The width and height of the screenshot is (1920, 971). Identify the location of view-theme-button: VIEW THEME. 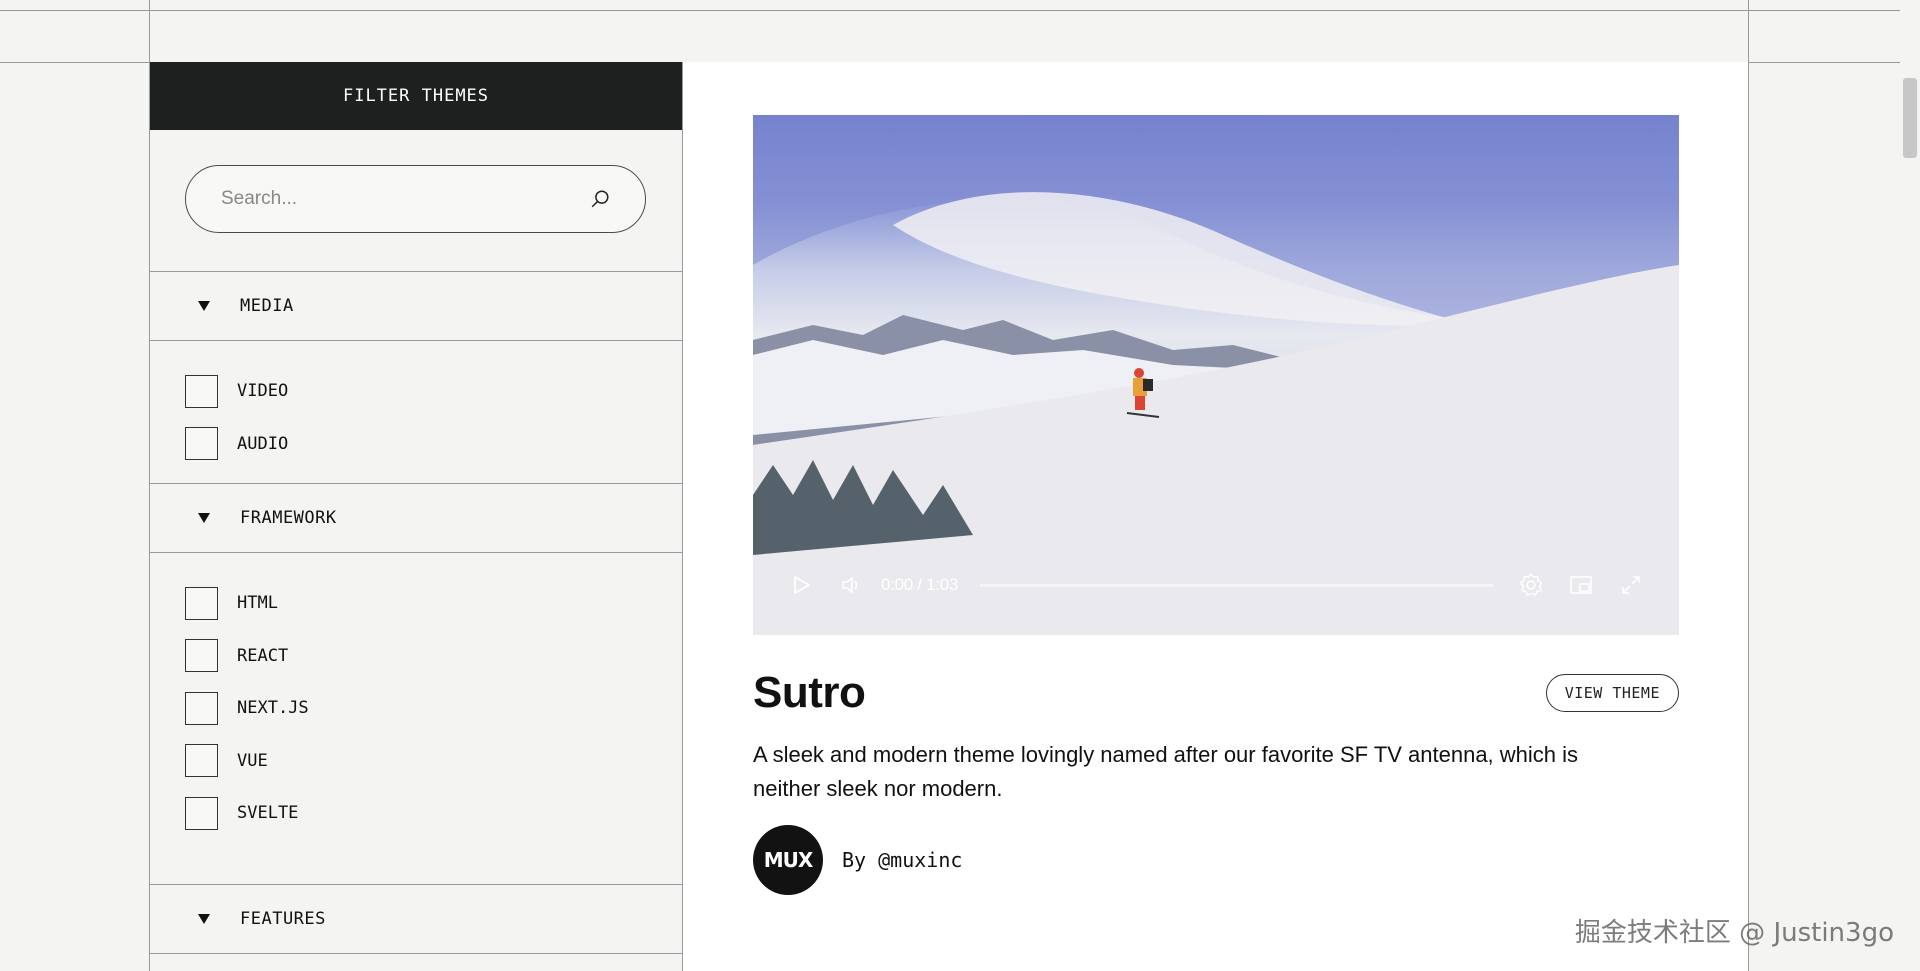
(1612, 693).